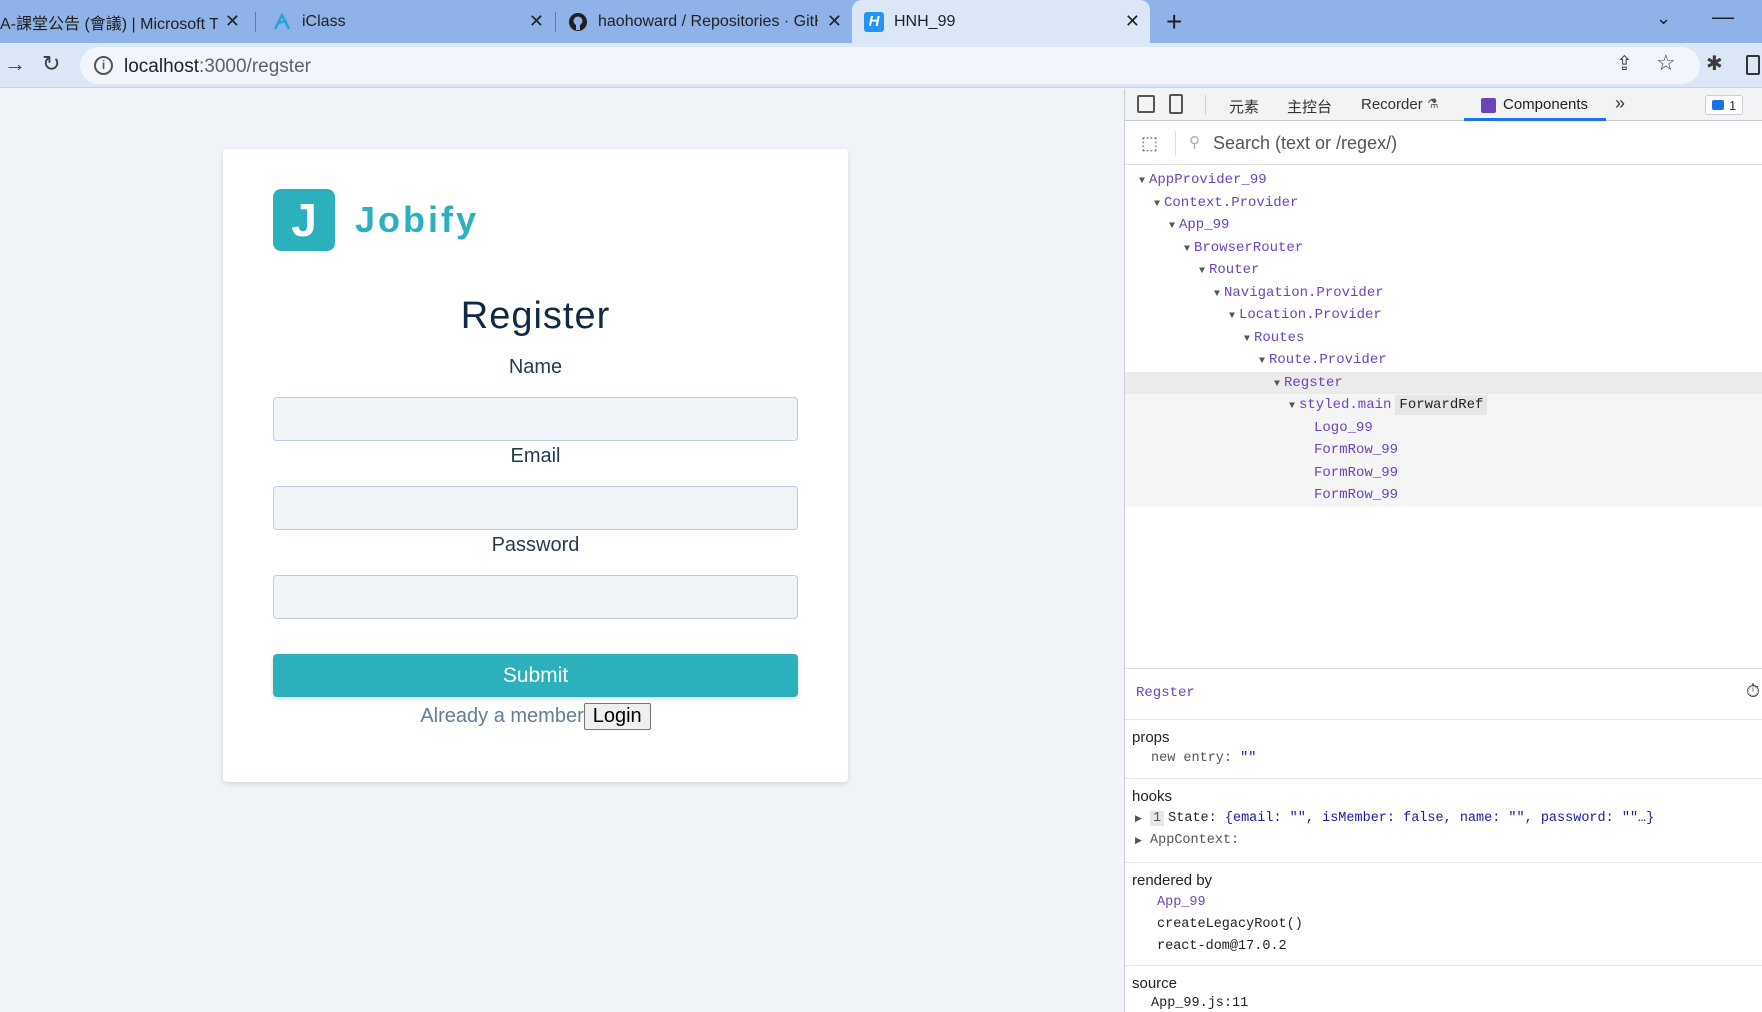 Image resolution: width=1762 pixels, height=1012 pixels. Describe the element at coordinates (1234, 270) in the screenshot. I see `tree-node-label: Router` at that location.